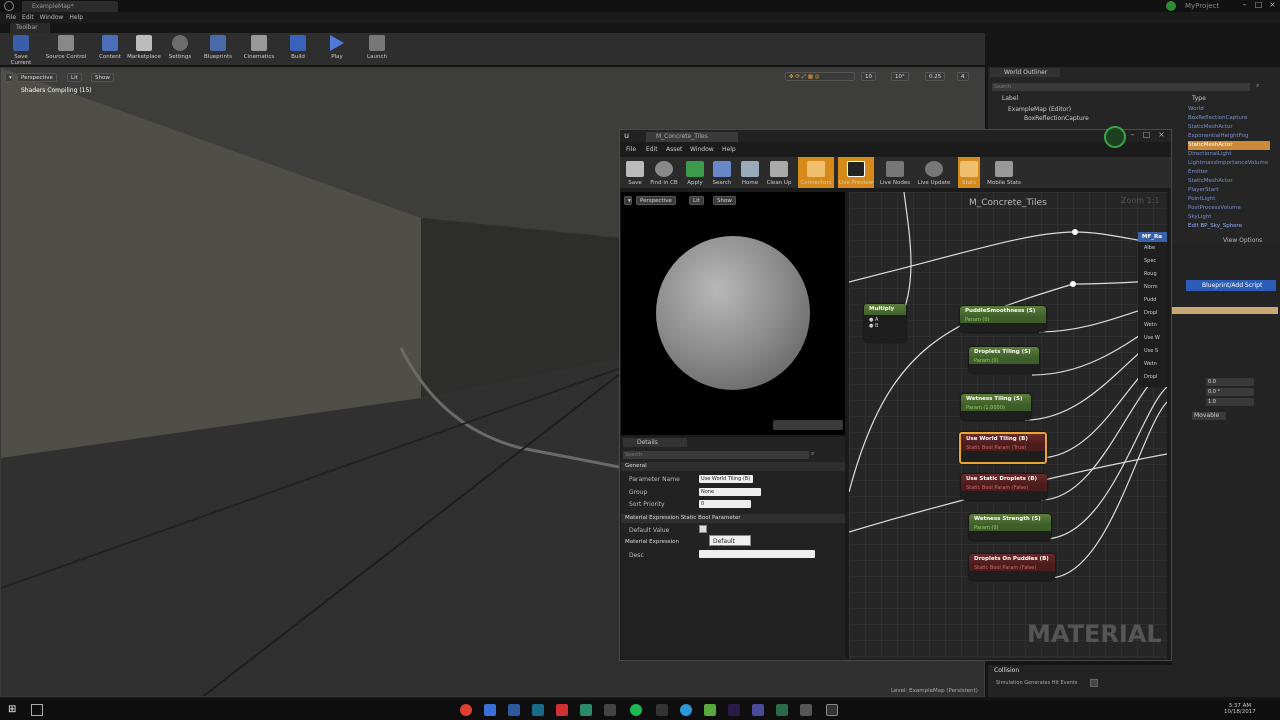 The image size is (1280, 720). I want to click on view-options-button: View Options, so click(1242, 240).